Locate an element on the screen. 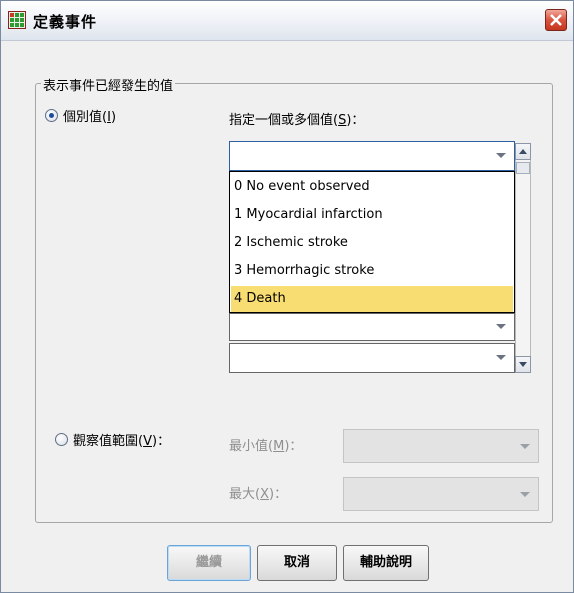 This screenshot has width=574, height=593. scroll-up-icon is located at coordinates (523, 151).